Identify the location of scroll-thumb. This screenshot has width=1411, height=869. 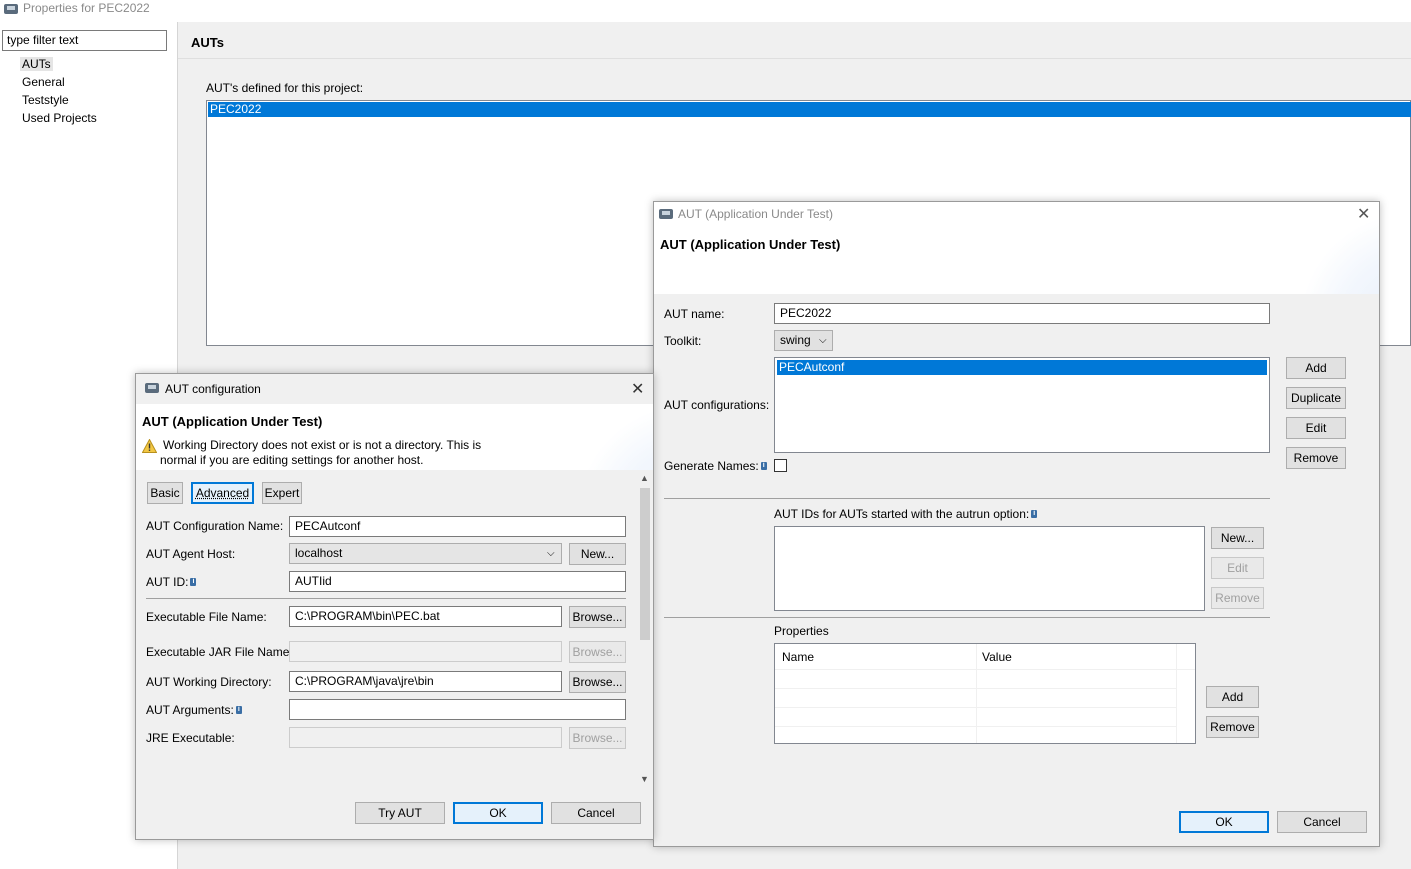
(645, 564).